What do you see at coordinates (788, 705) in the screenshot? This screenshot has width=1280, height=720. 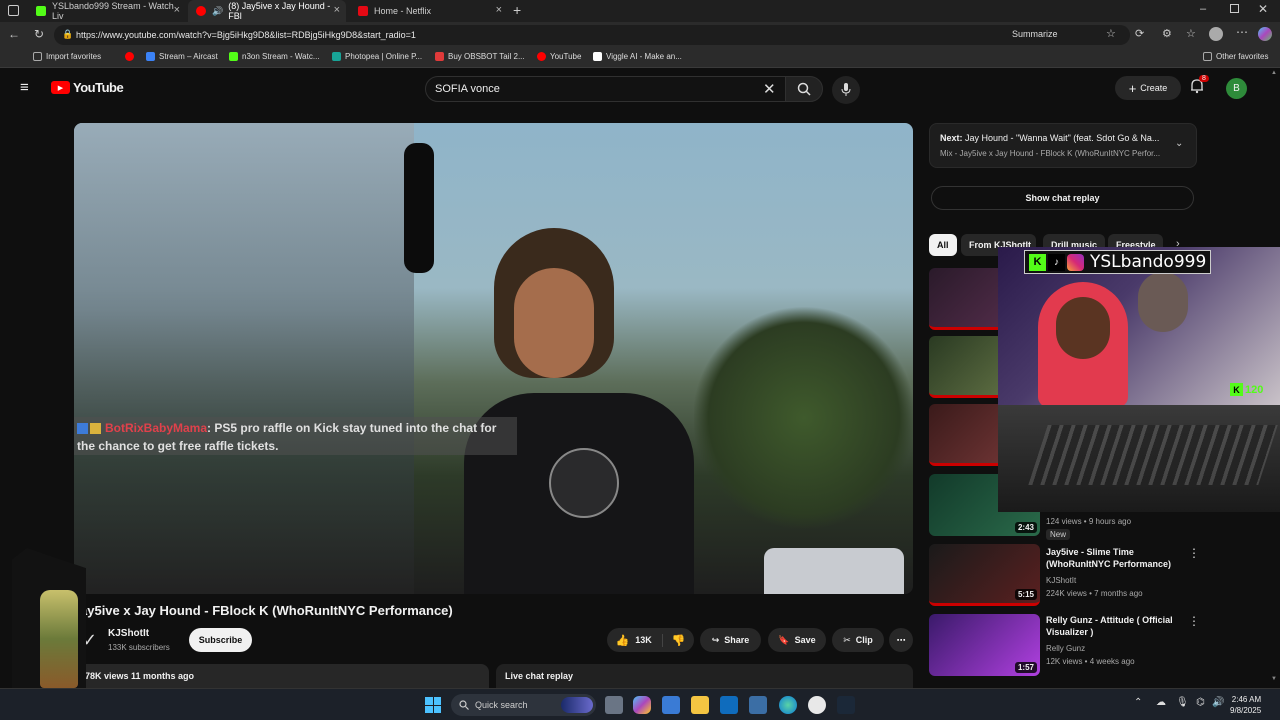 I see `edge-icon` at bounding box center [788, 705].